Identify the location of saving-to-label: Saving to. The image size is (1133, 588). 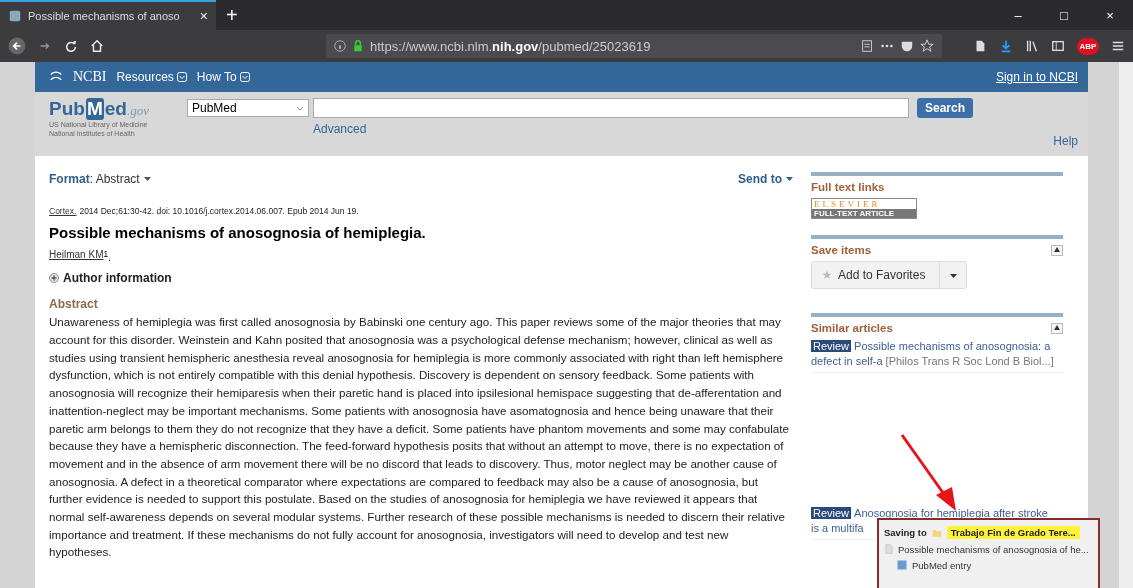
(905, 532).